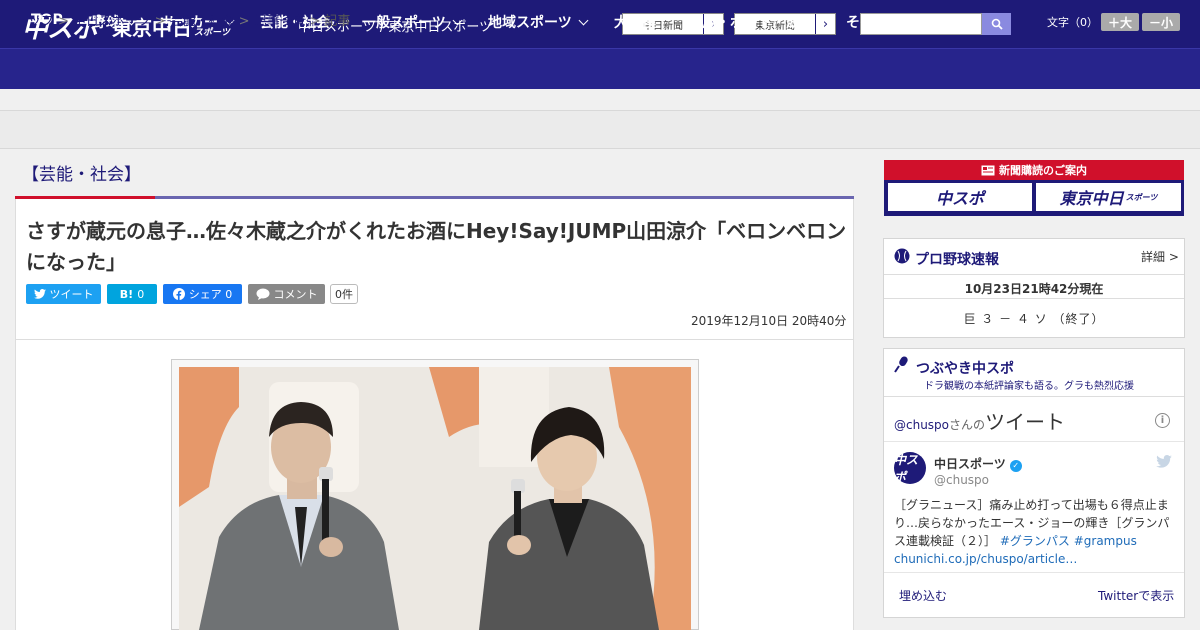 The image size is (1200, 630). I want to click on nav-item-general-sports: 一般スポーツ, so click(412, 22).